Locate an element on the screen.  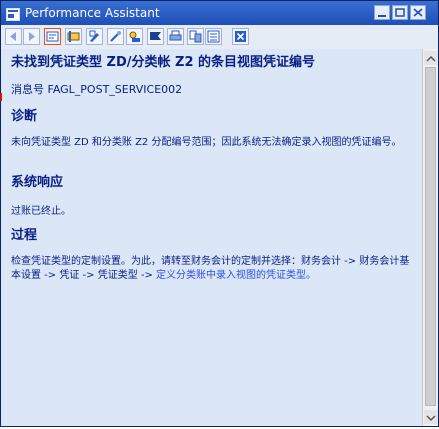
tools-icon is located at coordinates (115, 36).